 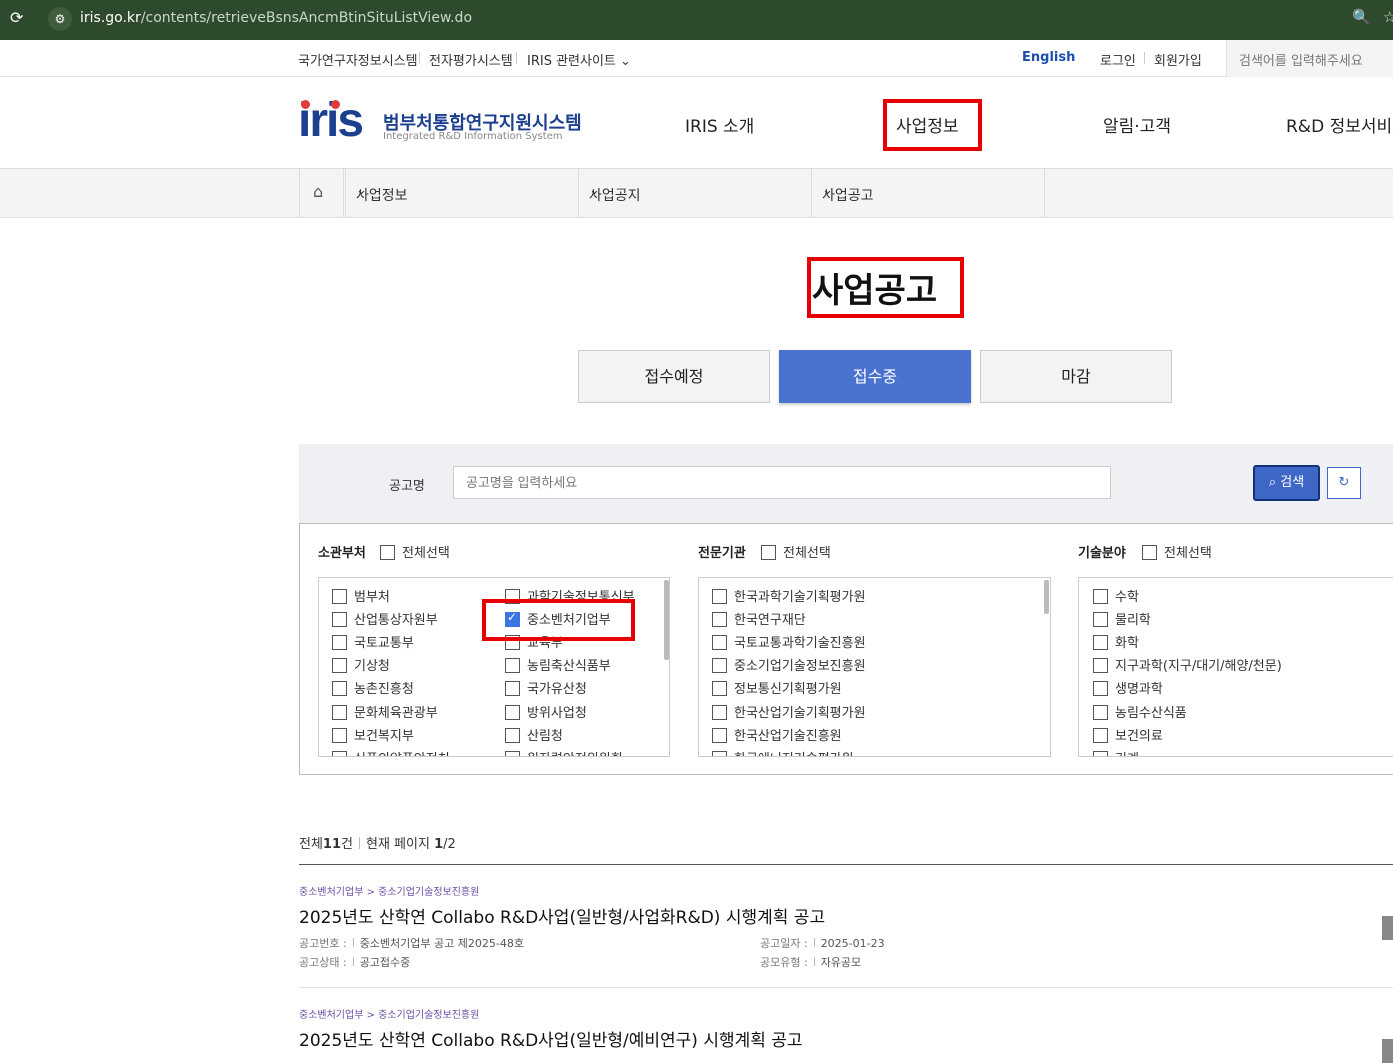 I want to click on reload-icon: ⟳, so click(x=16, y=17).